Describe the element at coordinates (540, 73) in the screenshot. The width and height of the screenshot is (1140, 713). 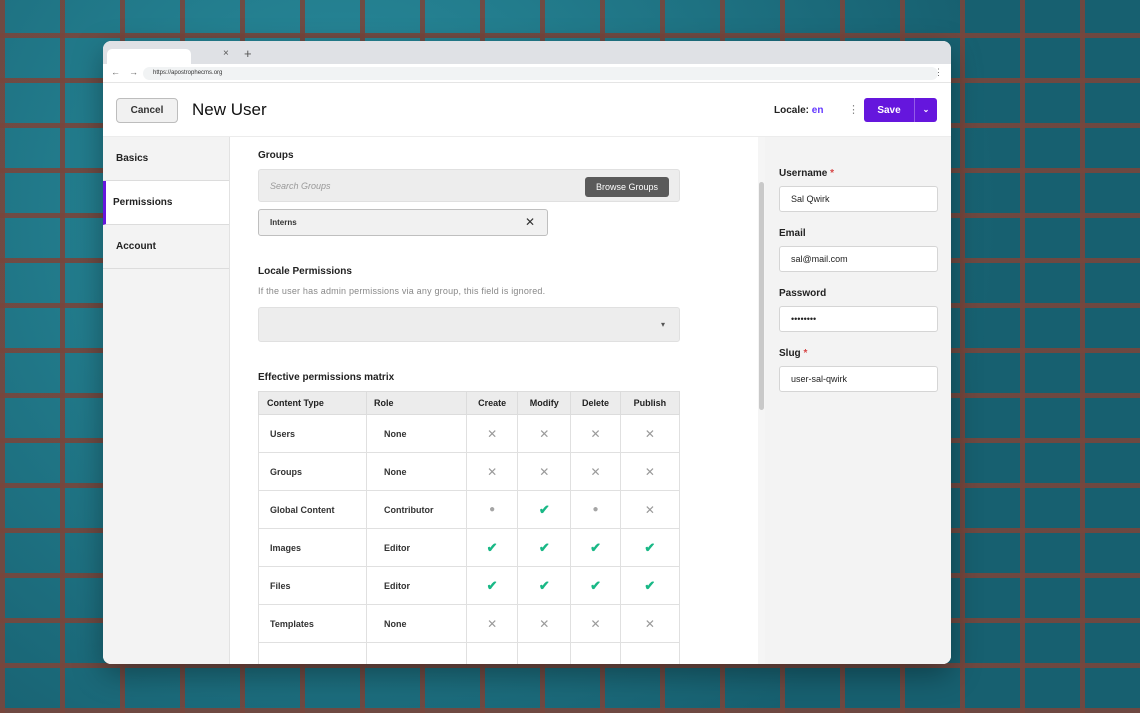
I see `url-field: https://apostrophecms.org` at that location.